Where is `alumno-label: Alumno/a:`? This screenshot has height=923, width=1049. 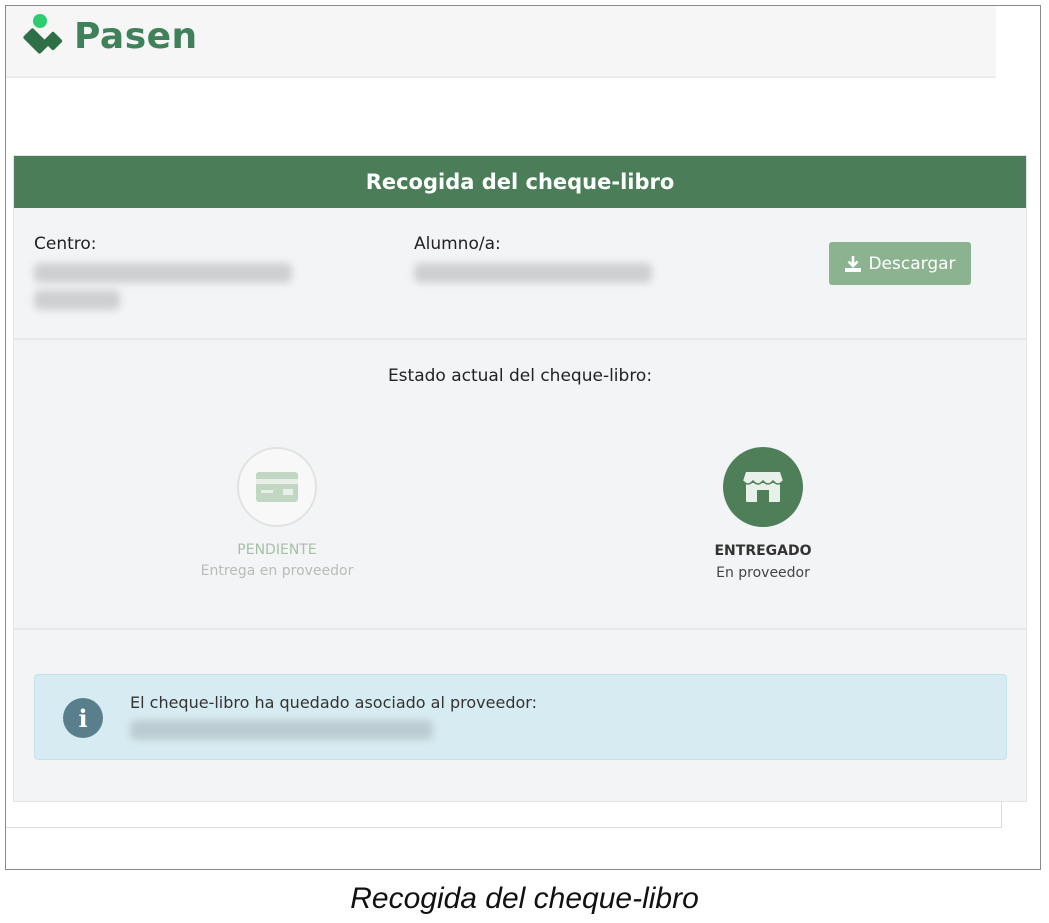
alumno-label: Alumno/a: is located at coordinates (457, 244).